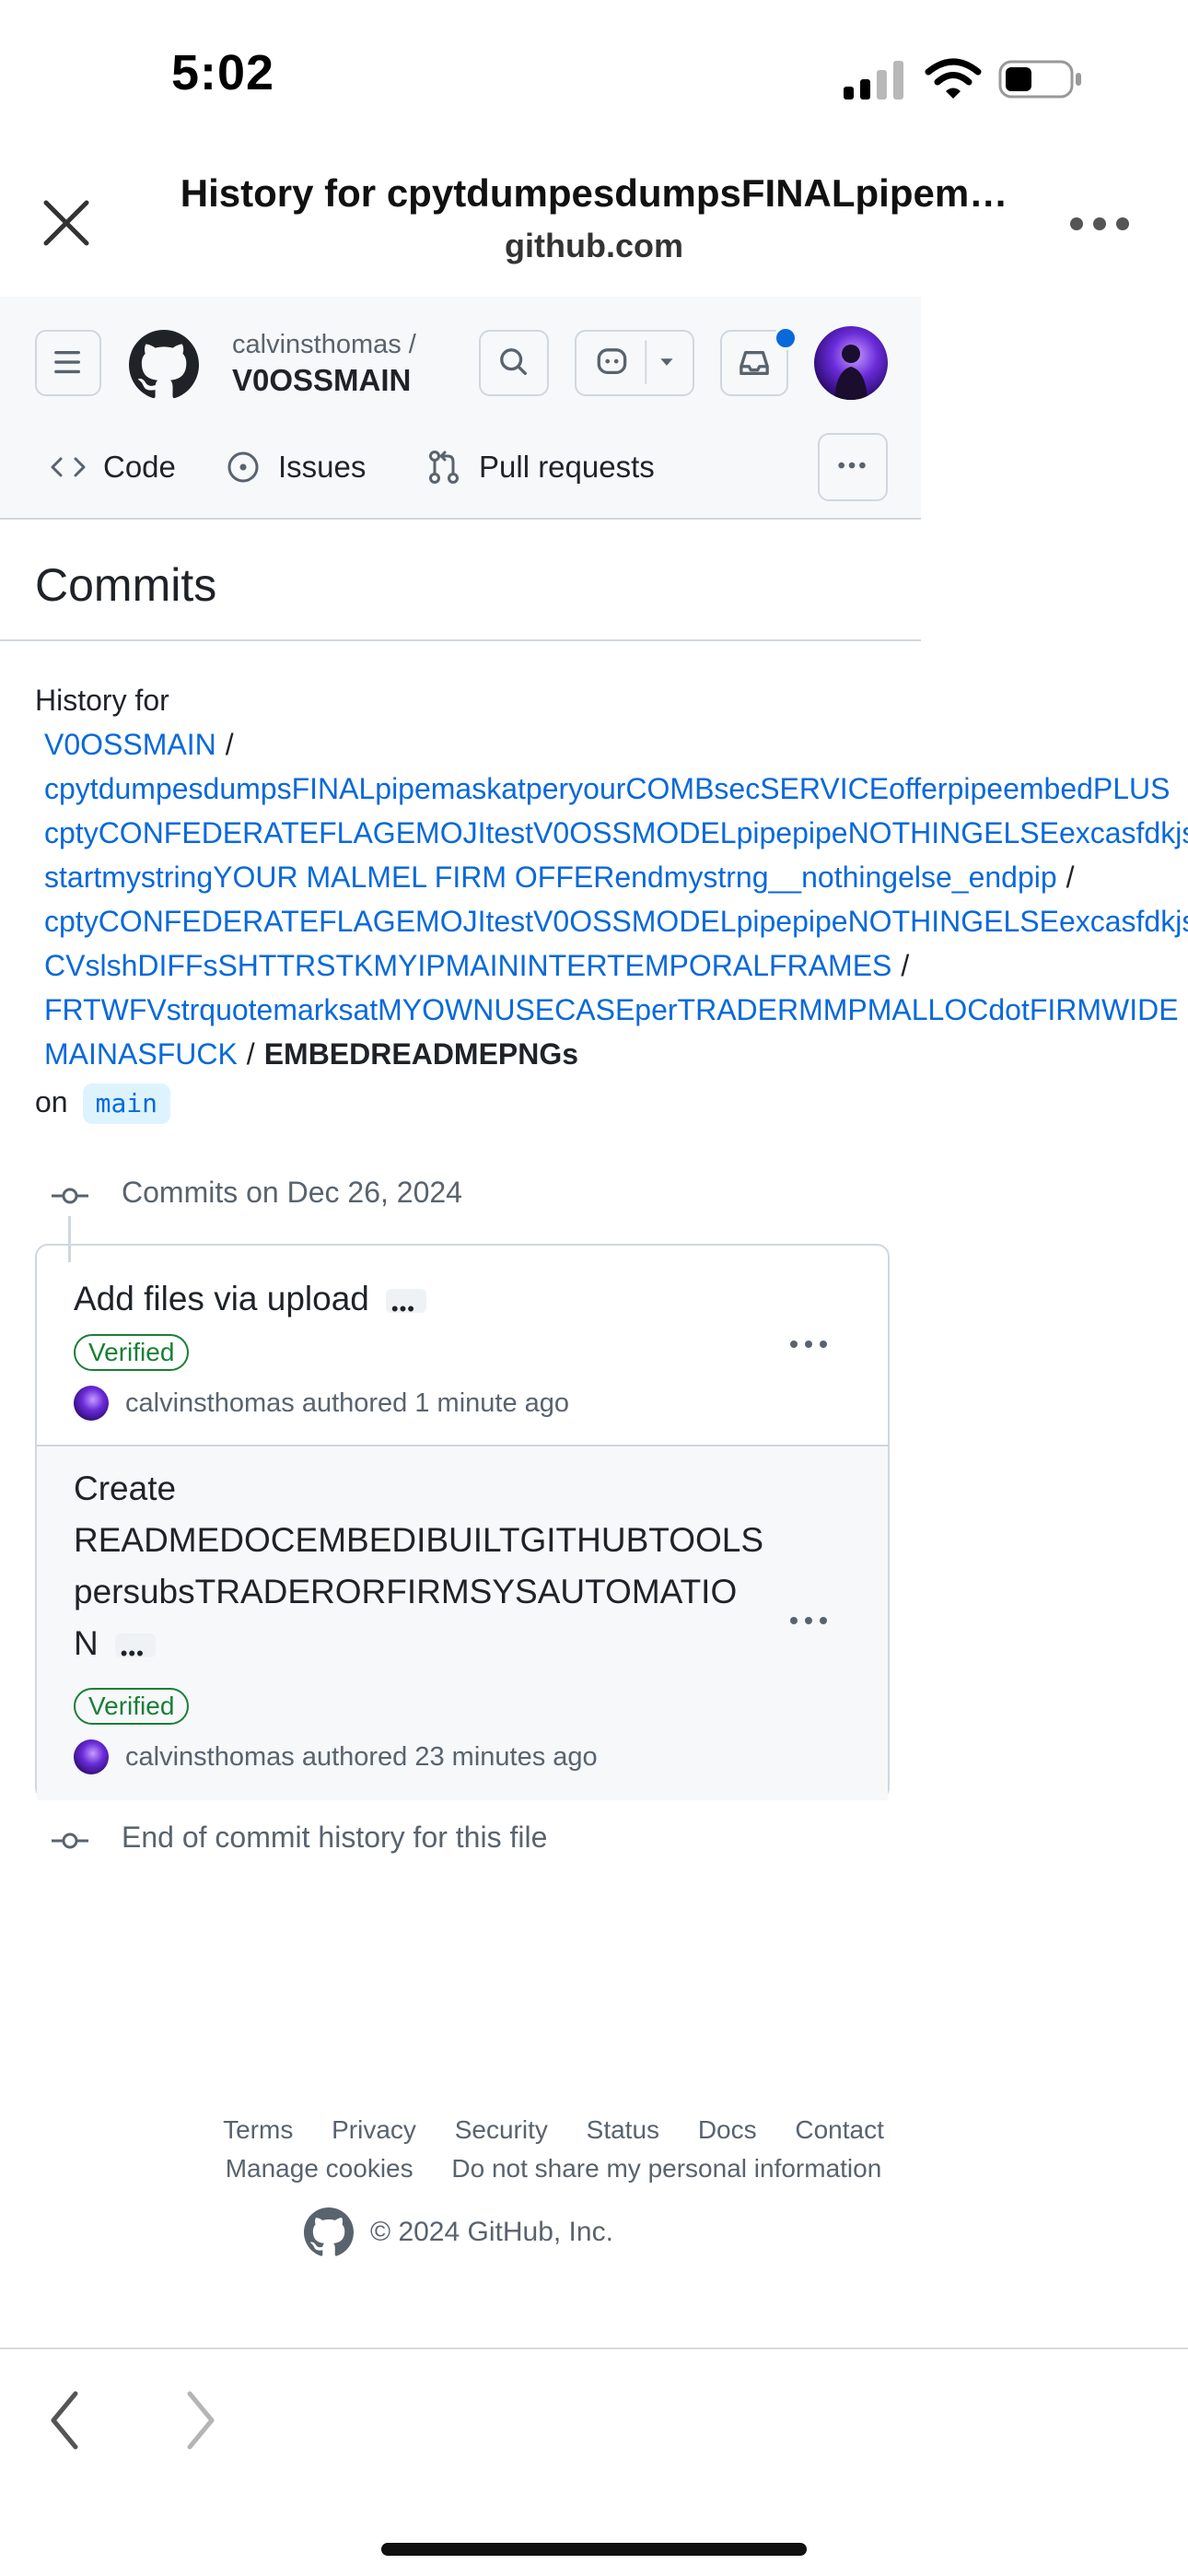 Image resolution: width=1188 pixels, height=2576 pixels. I want to click on footer-link-terms: Terms, so click(258, 2129).